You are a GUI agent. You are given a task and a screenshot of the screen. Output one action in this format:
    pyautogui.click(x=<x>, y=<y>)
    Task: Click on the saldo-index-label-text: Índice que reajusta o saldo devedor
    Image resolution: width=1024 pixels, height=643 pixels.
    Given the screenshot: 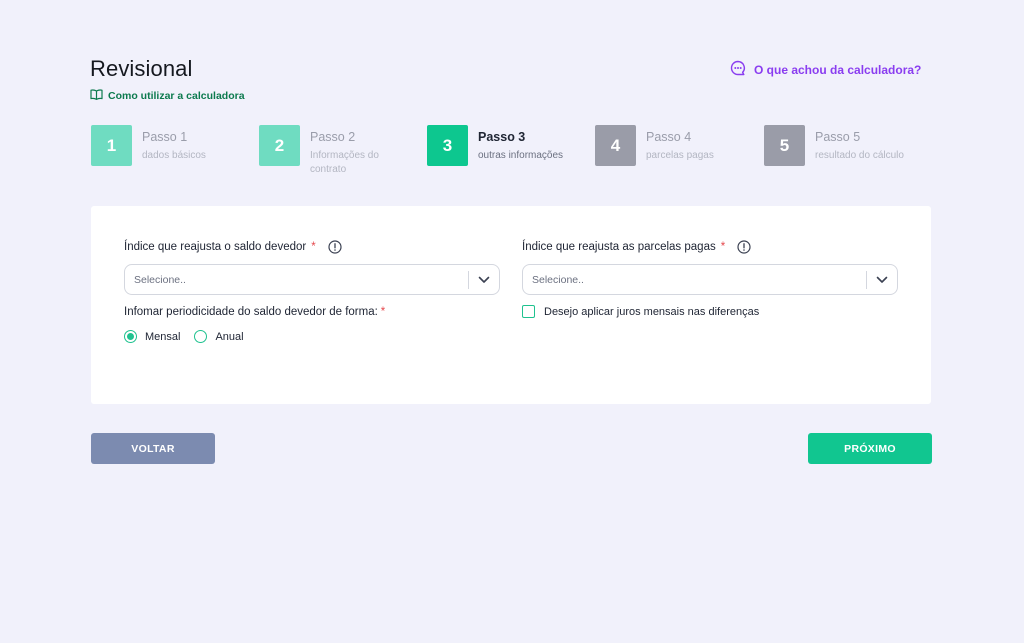 What is the action you would take?
    pyautogui.click(x=215, y=247)
    